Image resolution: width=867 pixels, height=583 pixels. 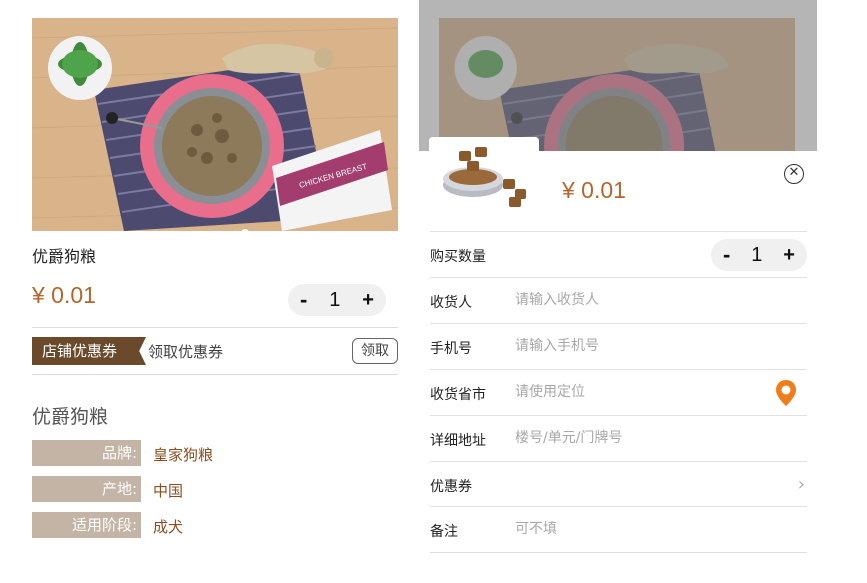 I want to click on recipient-row: 收货人, so click(x=618, y=300).